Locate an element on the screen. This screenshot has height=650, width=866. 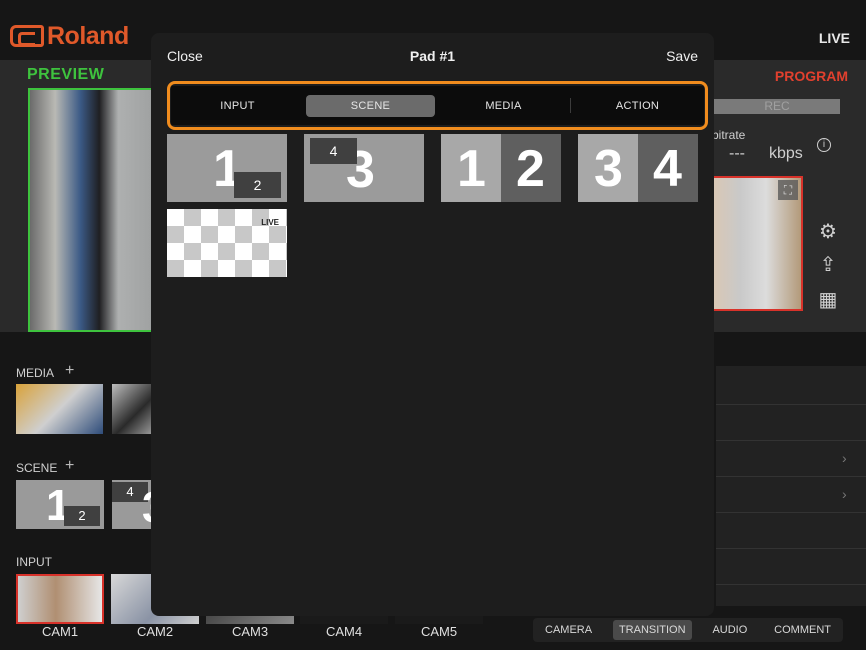
scene-thumb-small: 2 is located at coordinates (82, 516).